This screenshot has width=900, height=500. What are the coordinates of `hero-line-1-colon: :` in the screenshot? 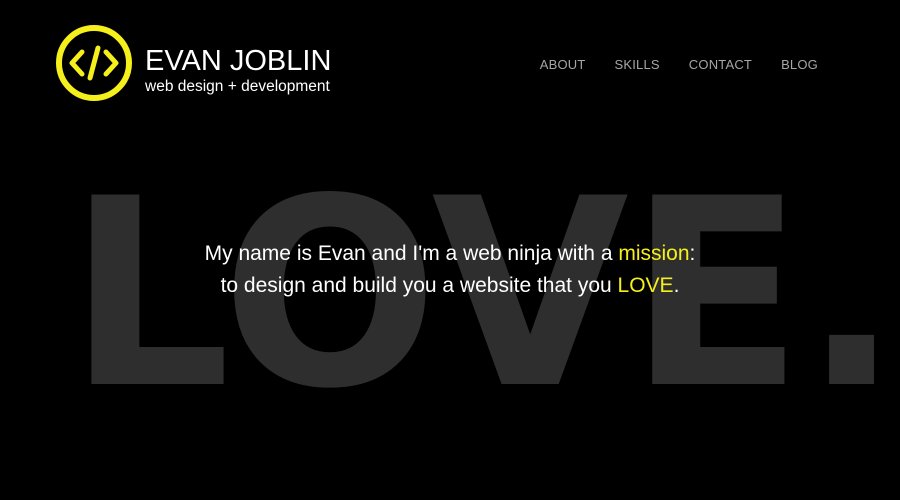 It's located at (692, 253).